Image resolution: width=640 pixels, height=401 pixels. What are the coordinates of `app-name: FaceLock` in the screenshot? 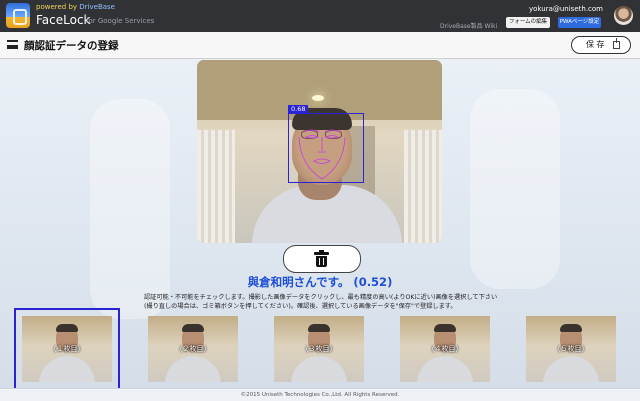 It's located at (63, 20).